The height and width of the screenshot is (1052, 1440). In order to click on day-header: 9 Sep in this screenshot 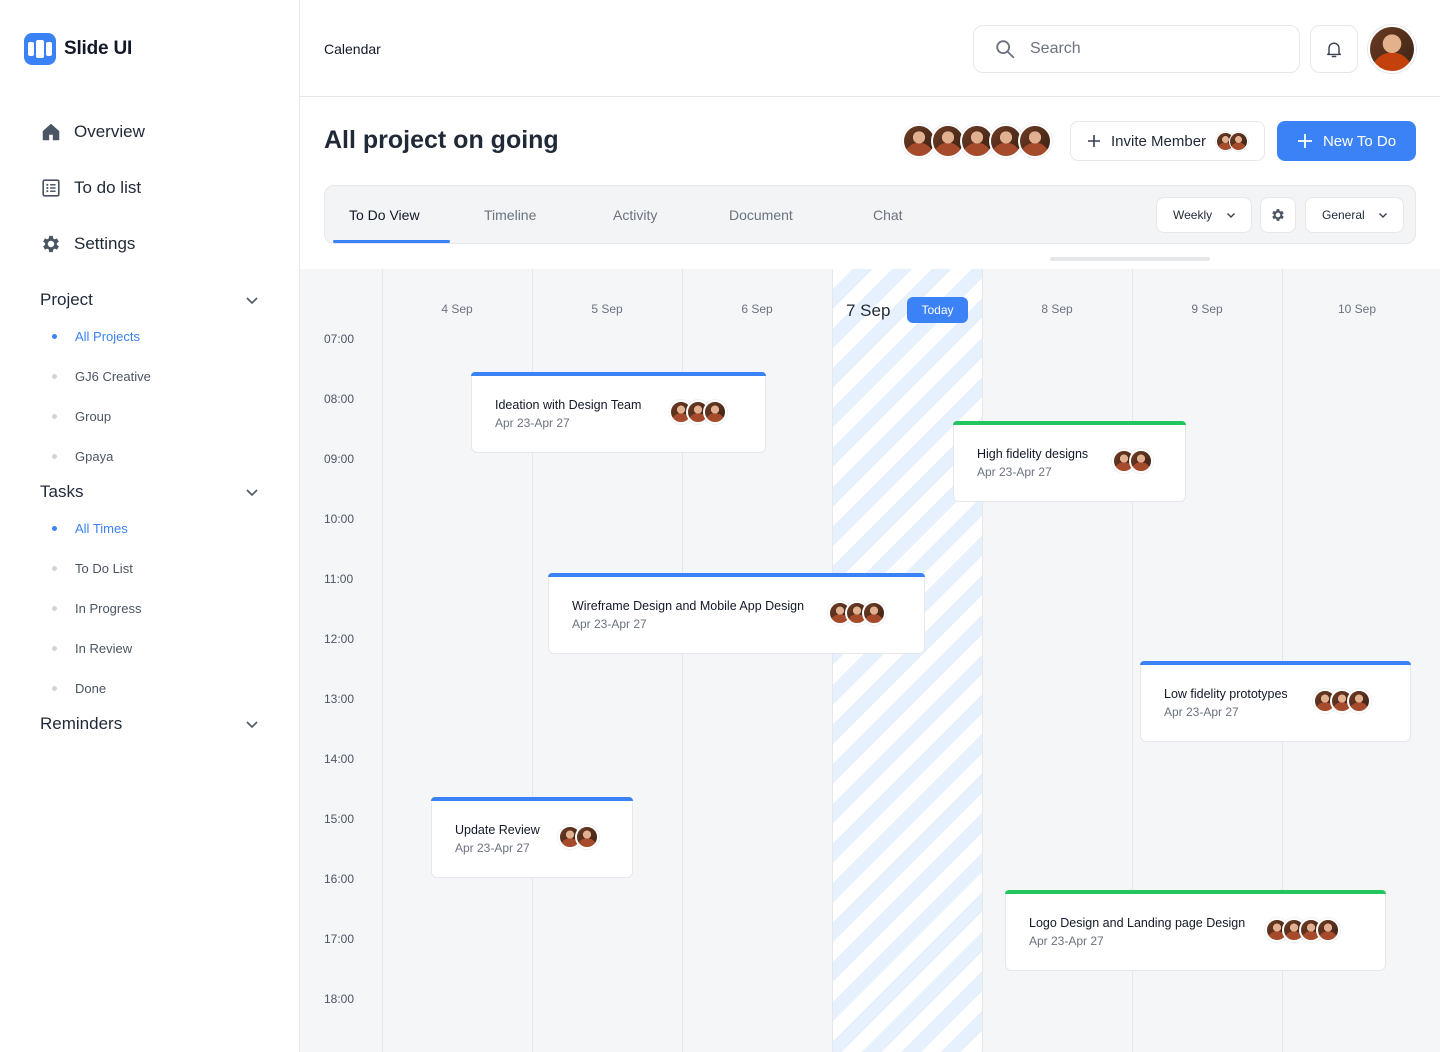, I will do `click(1207, 309)`.